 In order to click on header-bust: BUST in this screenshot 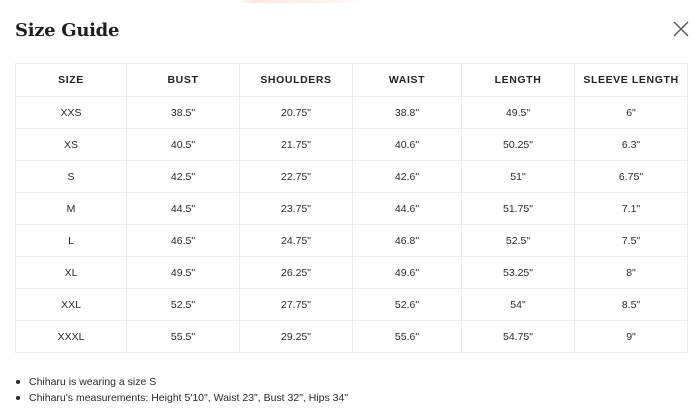, I will do `click(183, 80)`.